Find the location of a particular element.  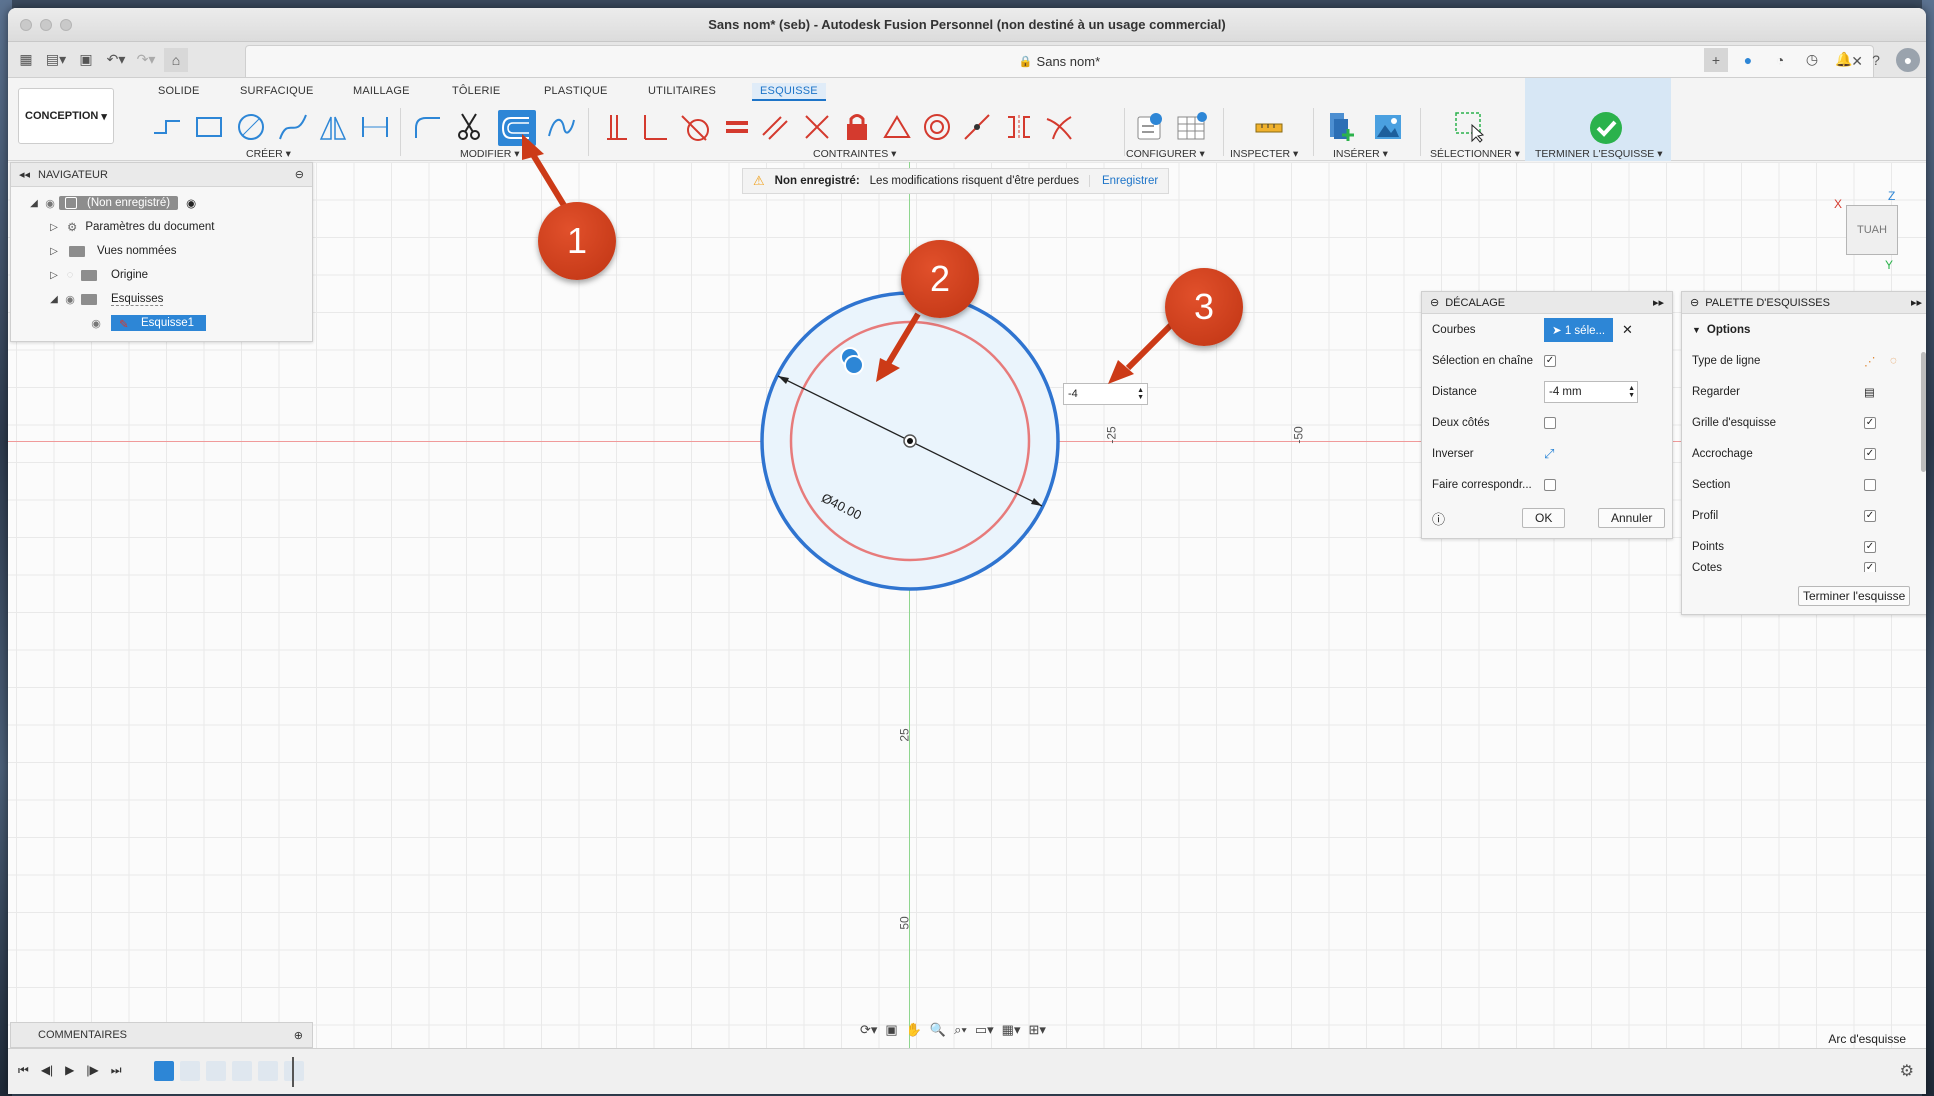

both-sides-checkbox is located at coordinates (1550, 422).